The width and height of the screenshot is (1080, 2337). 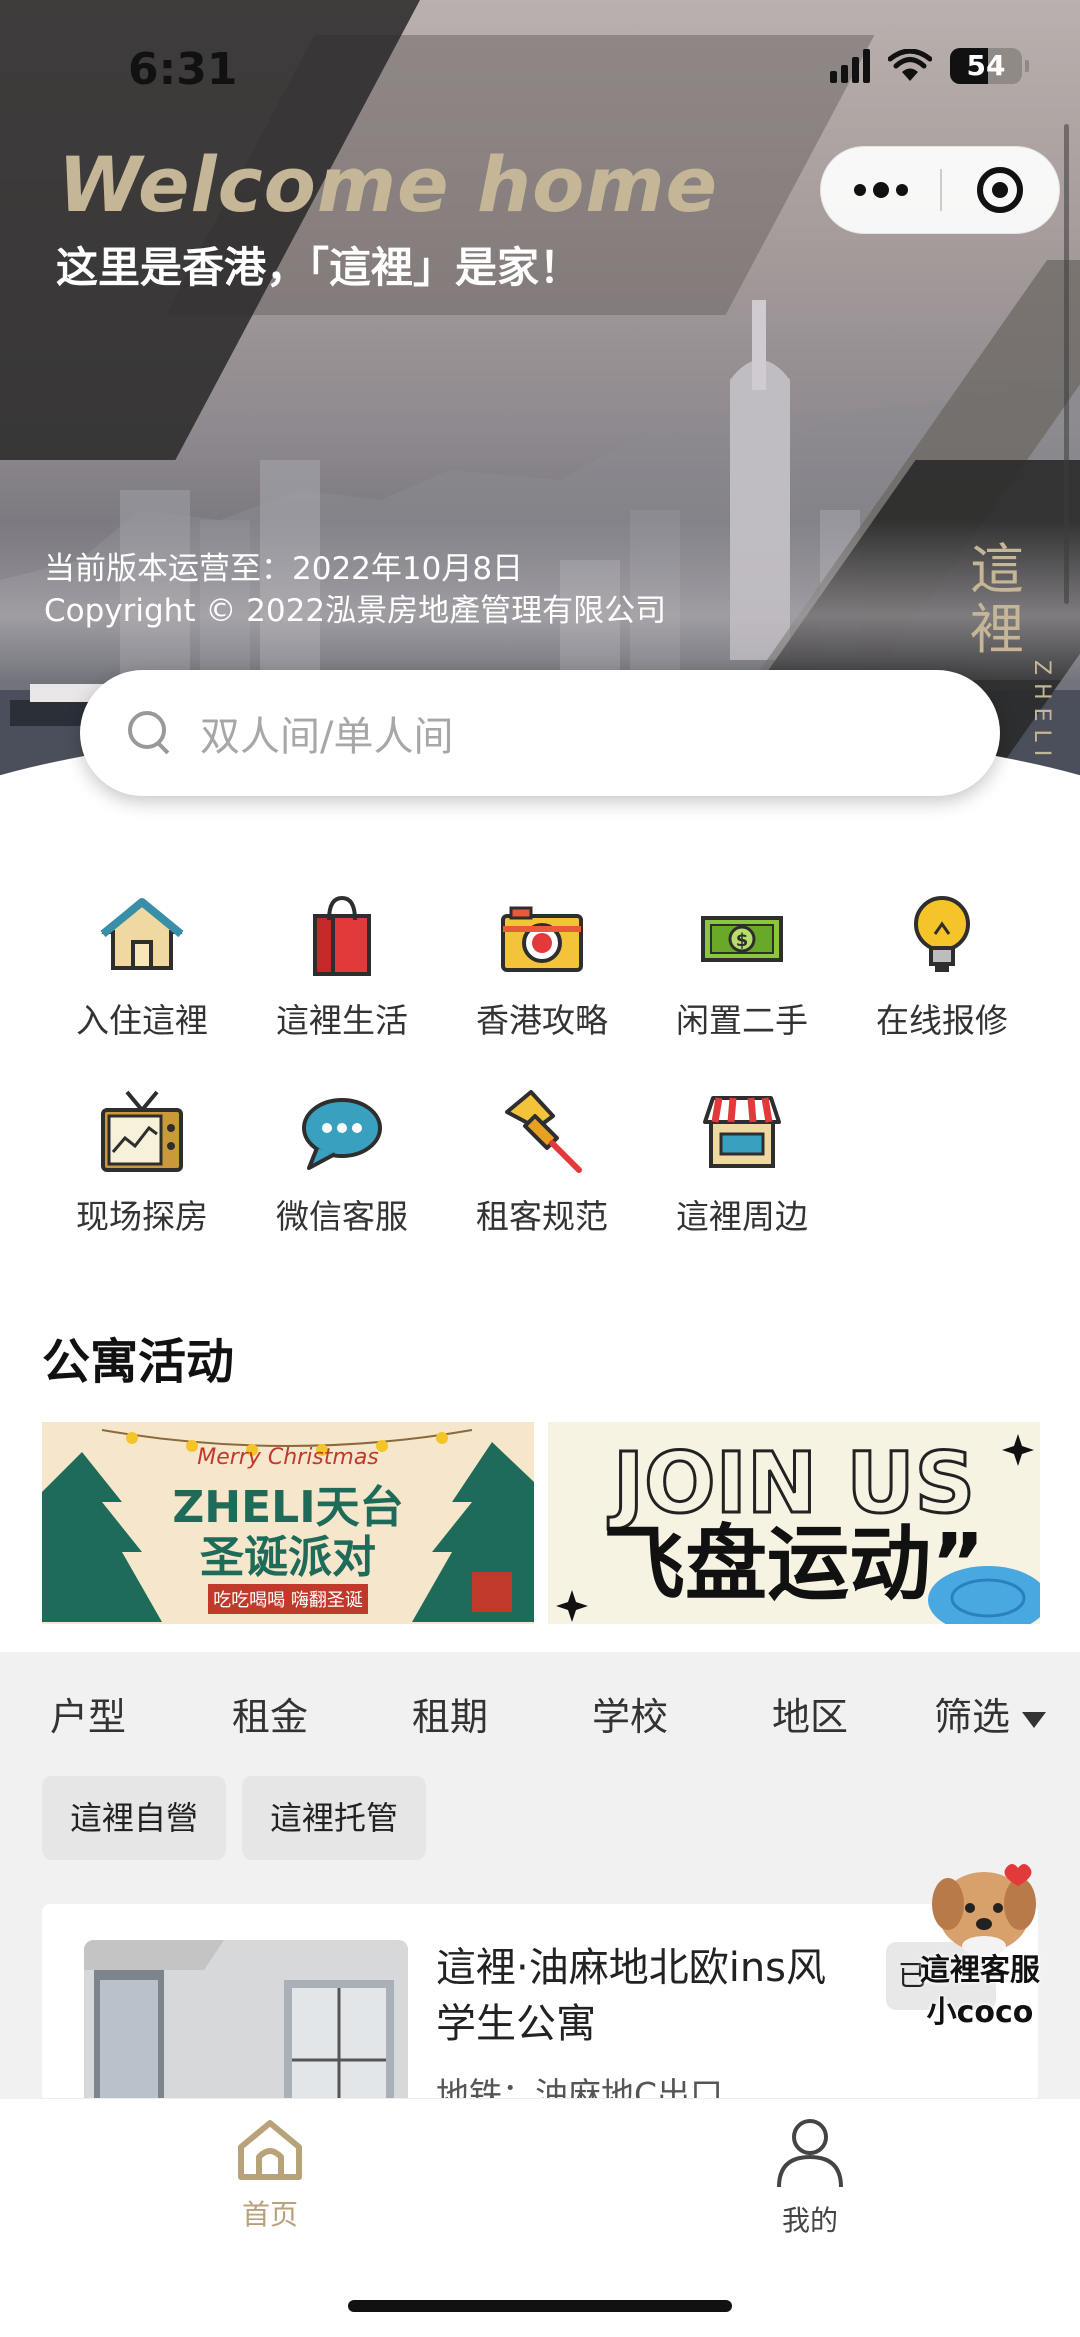 What do you see at coordinates (342, 1216) in the screenshot?
I see `menu-label: 微信客服` at bounding box center [342, 1216].